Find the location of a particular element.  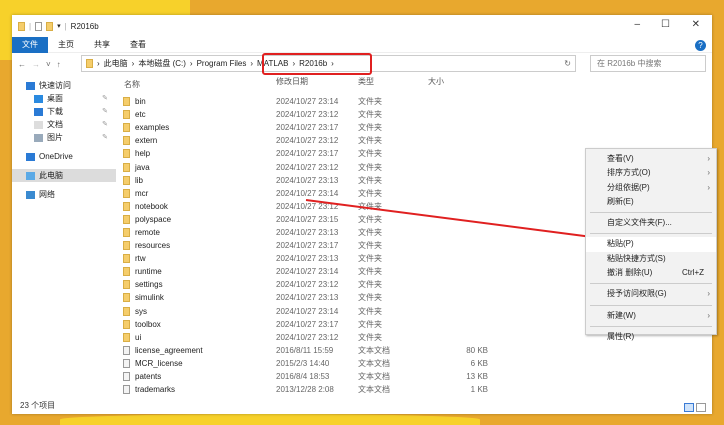

properties-icon is located at coordinates (39, 26).